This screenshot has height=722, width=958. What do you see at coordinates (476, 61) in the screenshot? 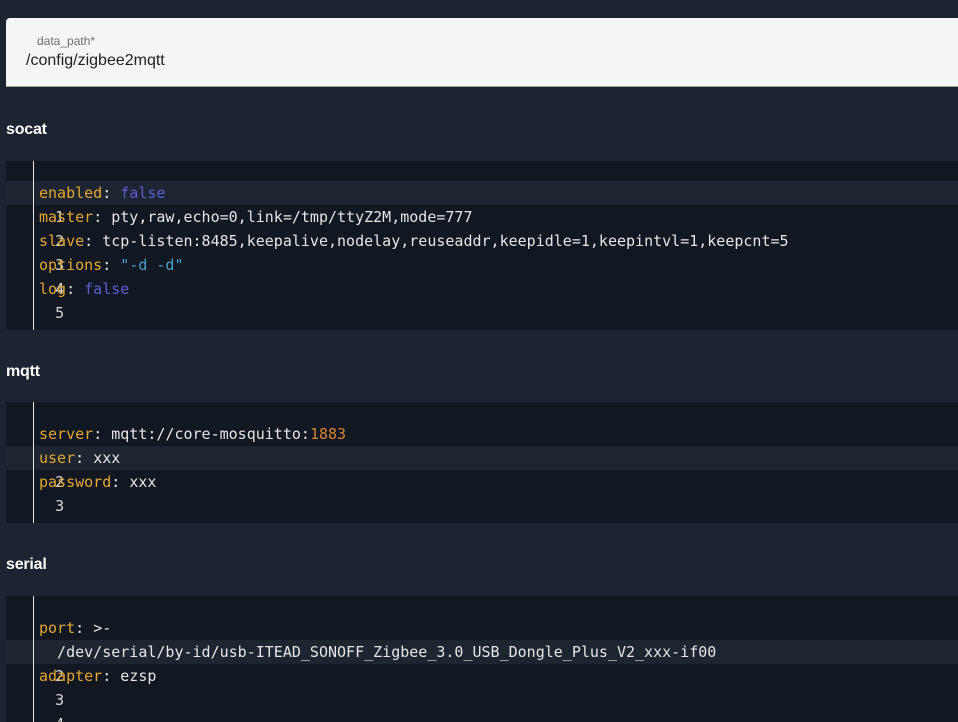
I see `data-path-input` at bounding box center [476, 61].